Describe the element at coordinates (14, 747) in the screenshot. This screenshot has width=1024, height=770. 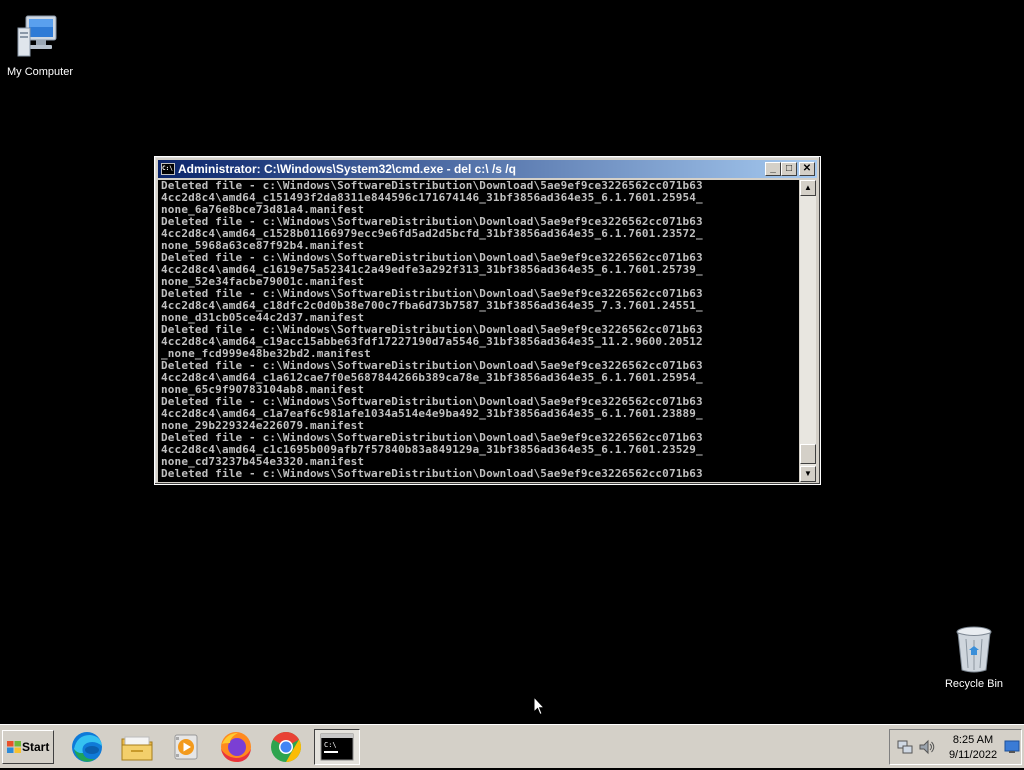
I see `windows-logo-icon` at that location.